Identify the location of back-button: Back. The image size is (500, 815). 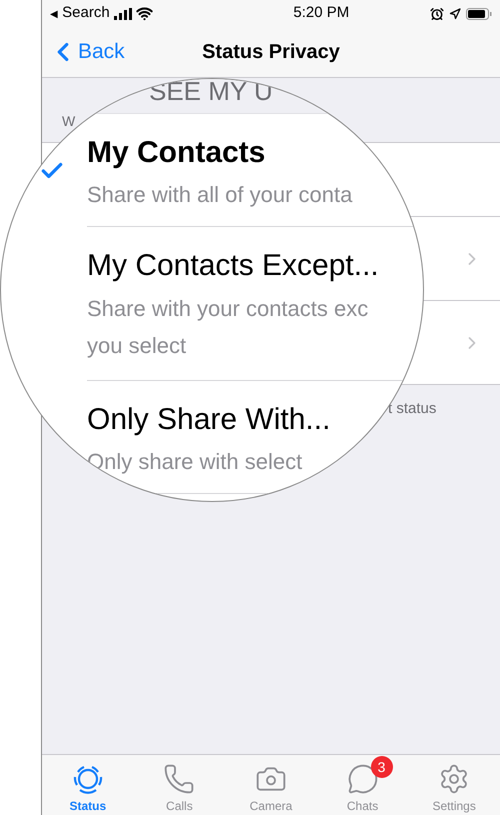
(83, 52).